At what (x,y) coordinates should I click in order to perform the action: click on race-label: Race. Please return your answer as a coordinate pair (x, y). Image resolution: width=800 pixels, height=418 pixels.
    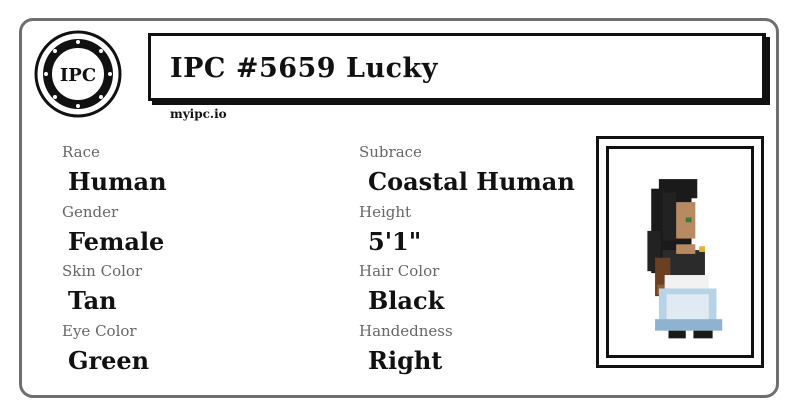
    Looking at the image, I should click on (81, 152).